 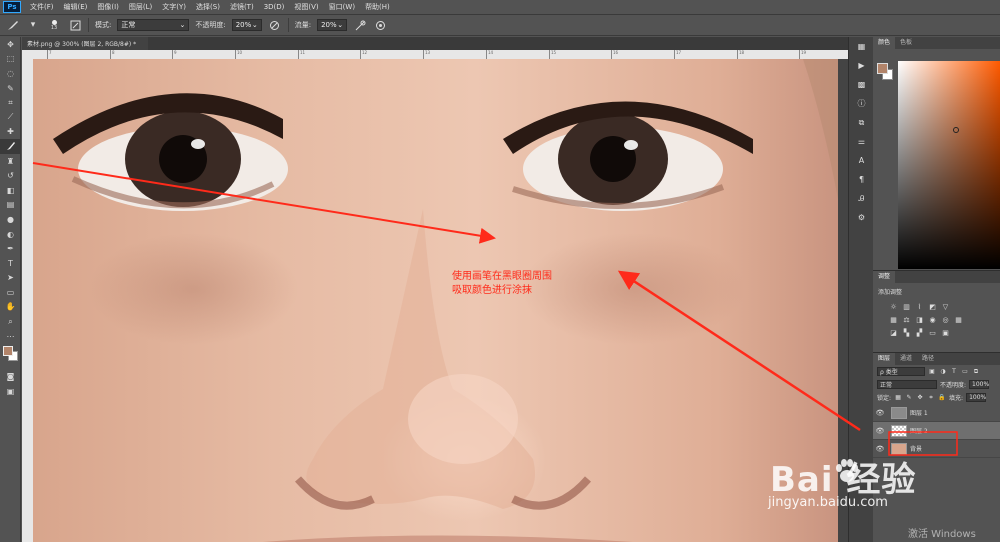 I want to click on more-tools-icon: ⋯, so click(x=10, y=336).